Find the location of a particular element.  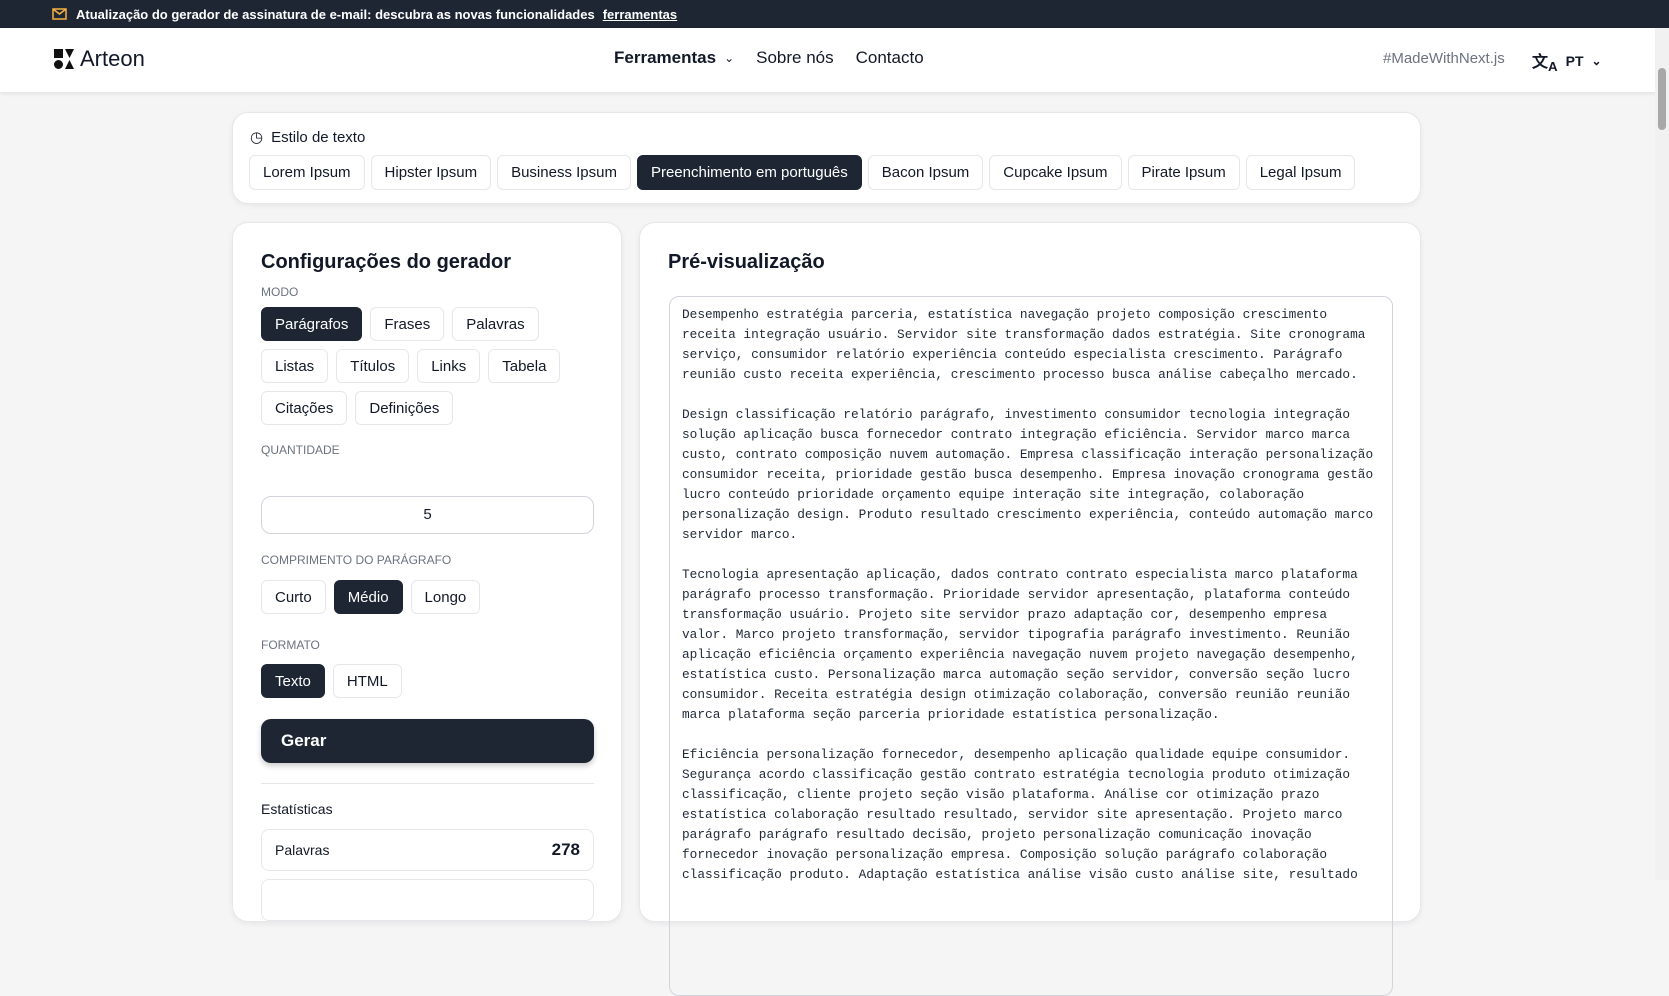

mode-label: MODO is located at coordinates (280, 292).